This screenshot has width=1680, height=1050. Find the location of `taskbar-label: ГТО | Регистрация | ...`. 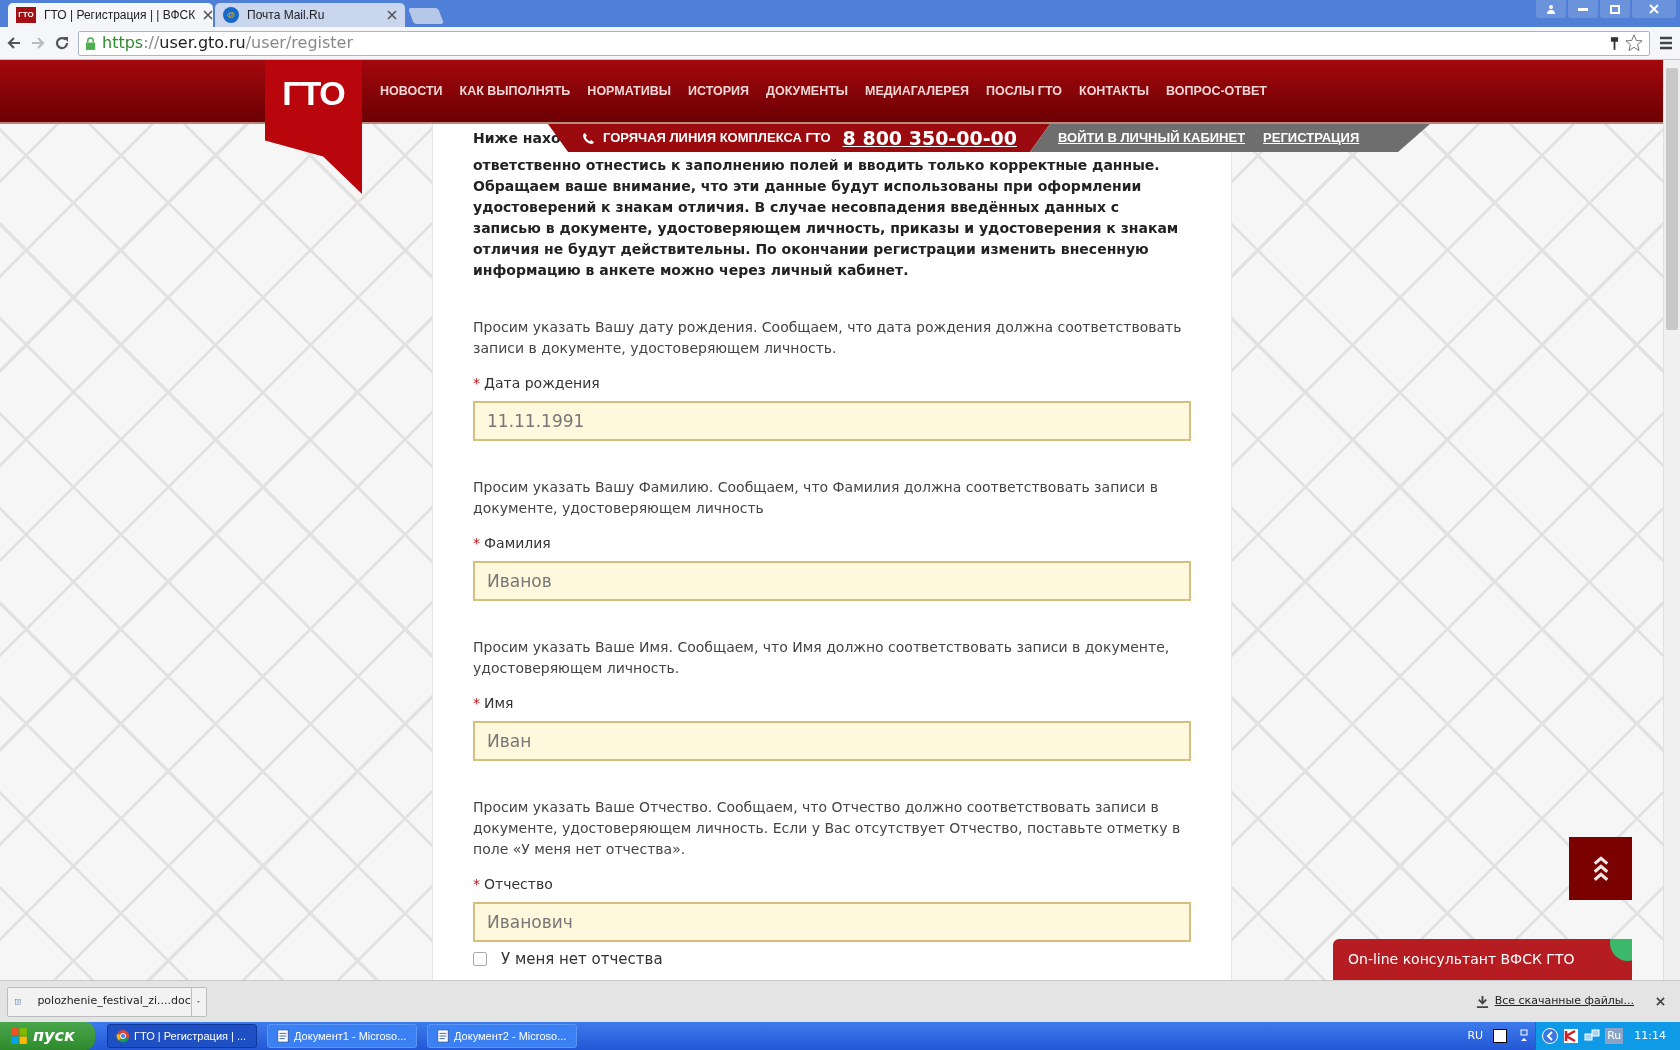

taskbar-label: ГТО | Регистрация | ... is located at coordinates (190, 1036).